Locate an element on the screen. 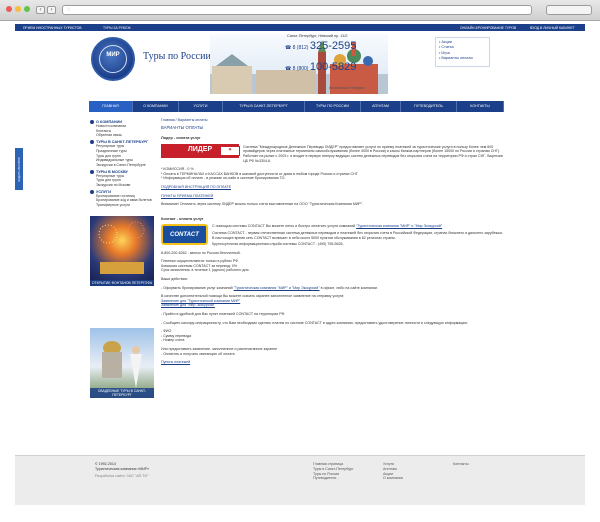 Image resolution: width=600 pixels, height=522 pixels. sidebar-item: Экскурсии по Москве is located at coordinates (123, 185).